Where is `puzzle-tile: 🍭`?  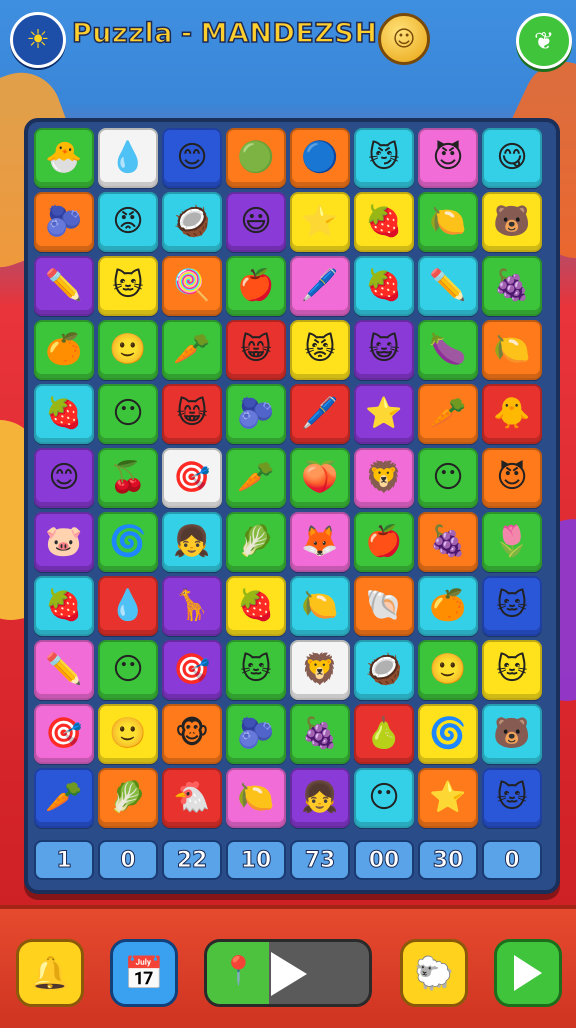 puzzle-tile: 🍭 is located at coordinates (192, 286).